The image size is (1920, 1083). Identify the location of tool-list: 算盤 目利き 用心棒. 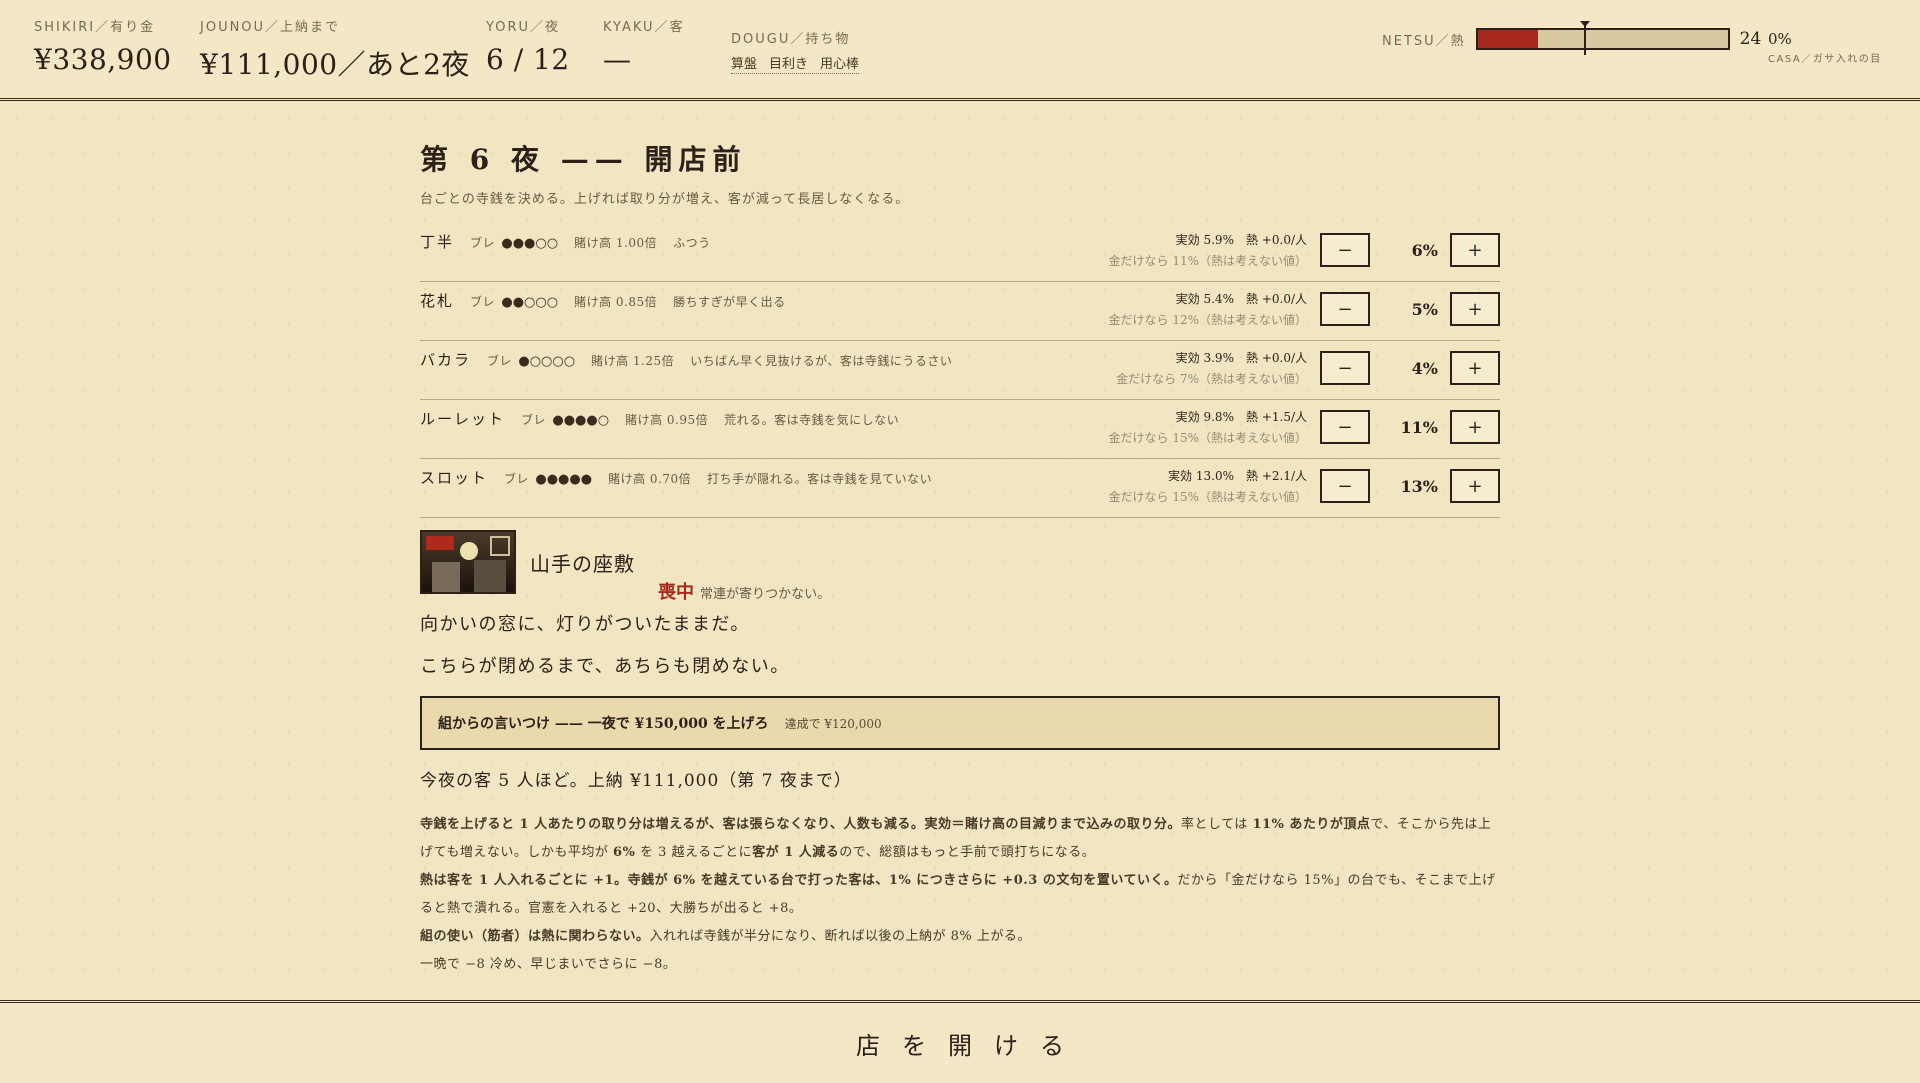
(795, 63).